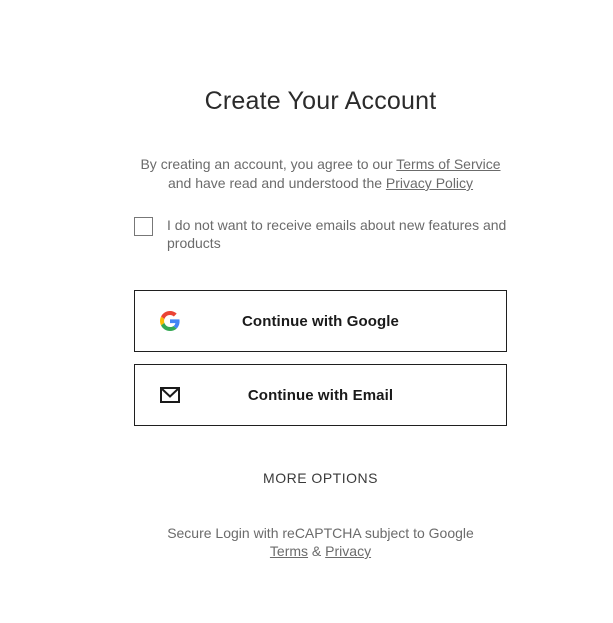 This screenshot has width=613, height=623. What do you see at coordinates (429, 183) in the screenshot?
I see `privacy-policy-link: Privacy Policy` at bounding box center [429, 183].